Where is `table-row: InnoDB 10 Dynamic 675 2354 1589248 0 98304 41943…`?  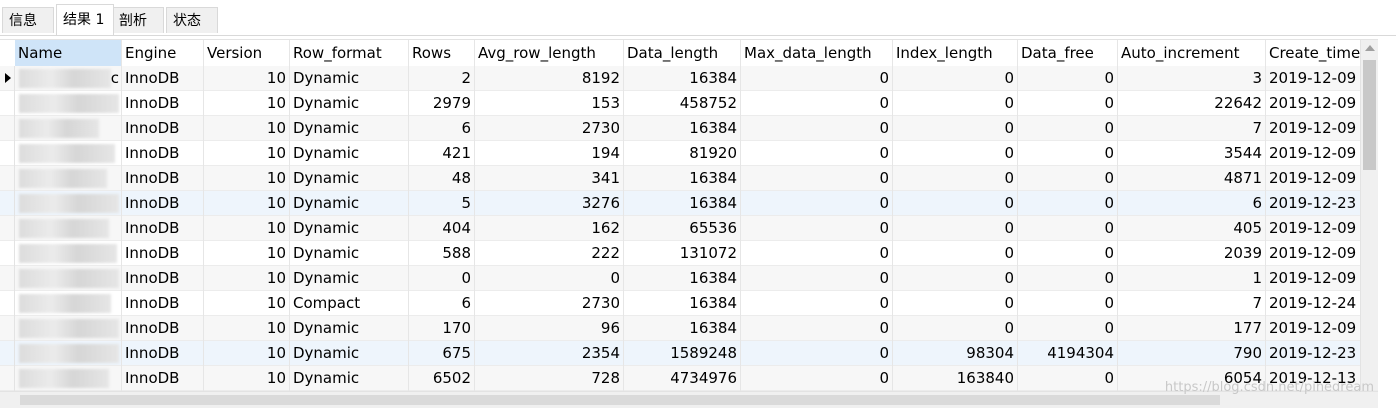 table-row: InnoDB 10 Dynamic 675 2354 1589248 0 98304 41943… is located at coordinates (689, 353).